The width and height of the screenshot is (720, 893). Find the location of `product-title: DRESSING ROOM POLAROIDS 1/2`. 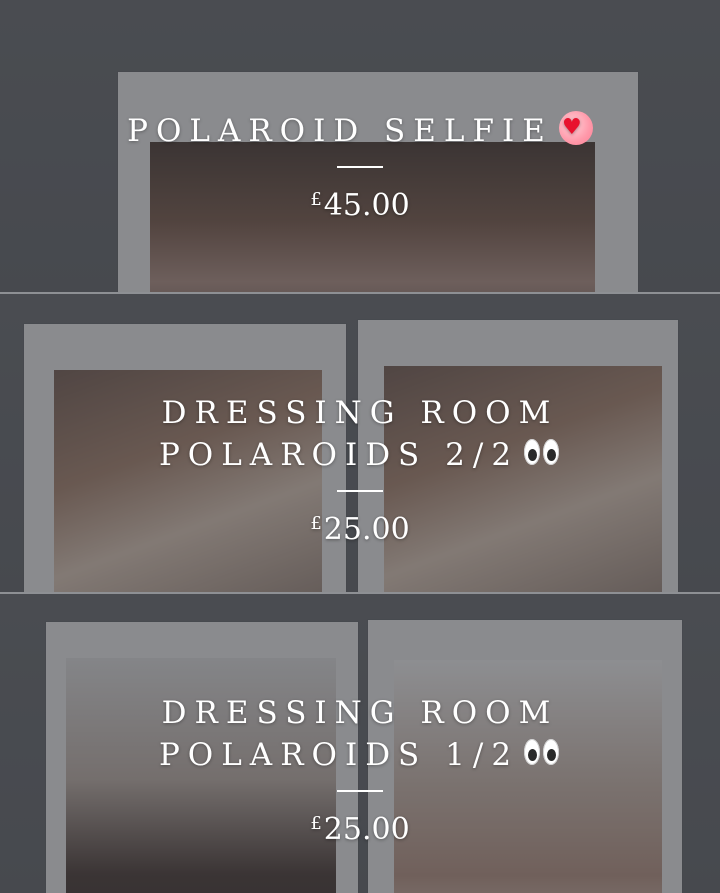

product-title: DRESSING ROOM POLAROIDS 1/2 is located at coordinates (360, 734).